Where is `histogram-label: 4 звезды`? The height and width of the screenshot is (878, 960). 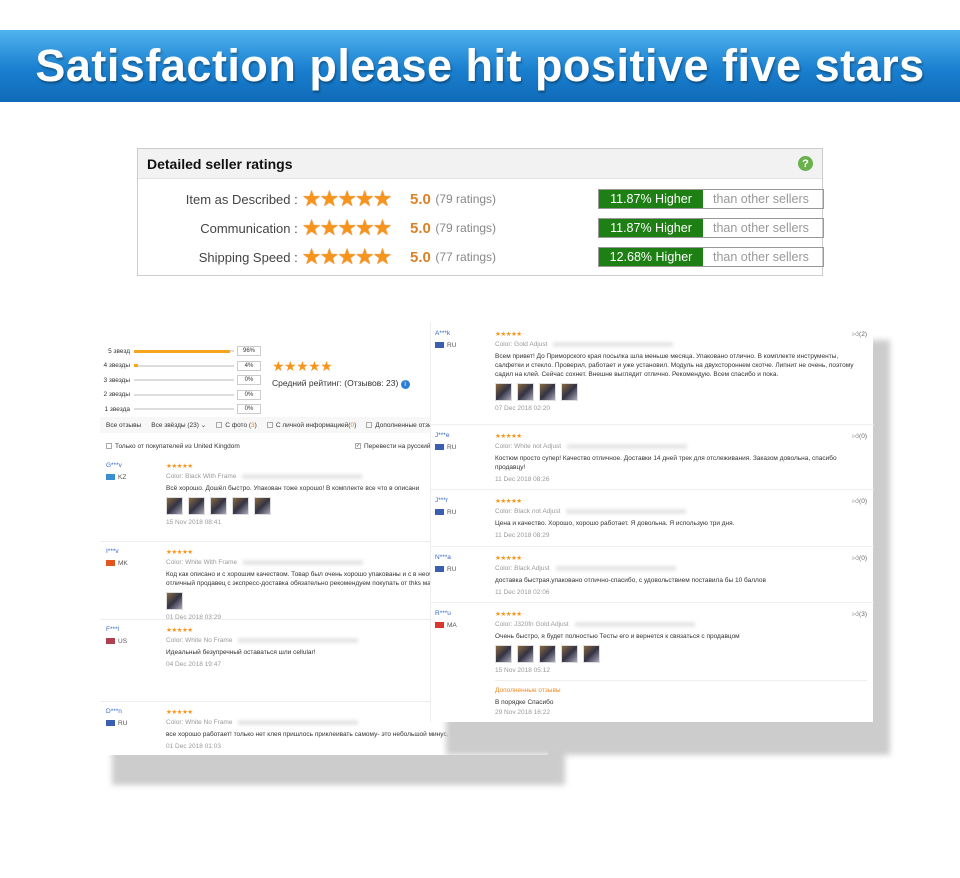
histogram-label: 4 звезды is located at coordinates (116, 365).